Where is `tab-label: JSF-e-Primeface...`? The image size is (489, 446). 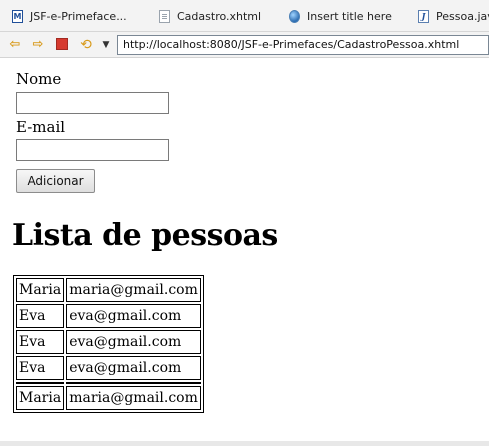 tab-label: JSF-e-Primeface... is located at coordinates (78, 16).